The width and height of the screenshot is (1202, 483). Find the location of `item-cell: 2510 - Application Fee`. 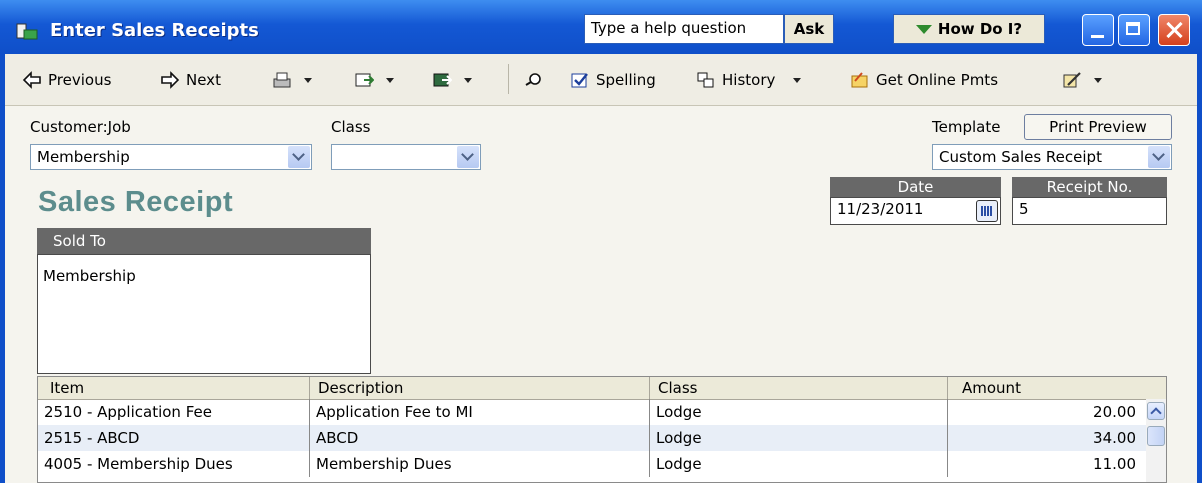

item-cell: 2510 - Application Fee is located at coordinates (174, 412).